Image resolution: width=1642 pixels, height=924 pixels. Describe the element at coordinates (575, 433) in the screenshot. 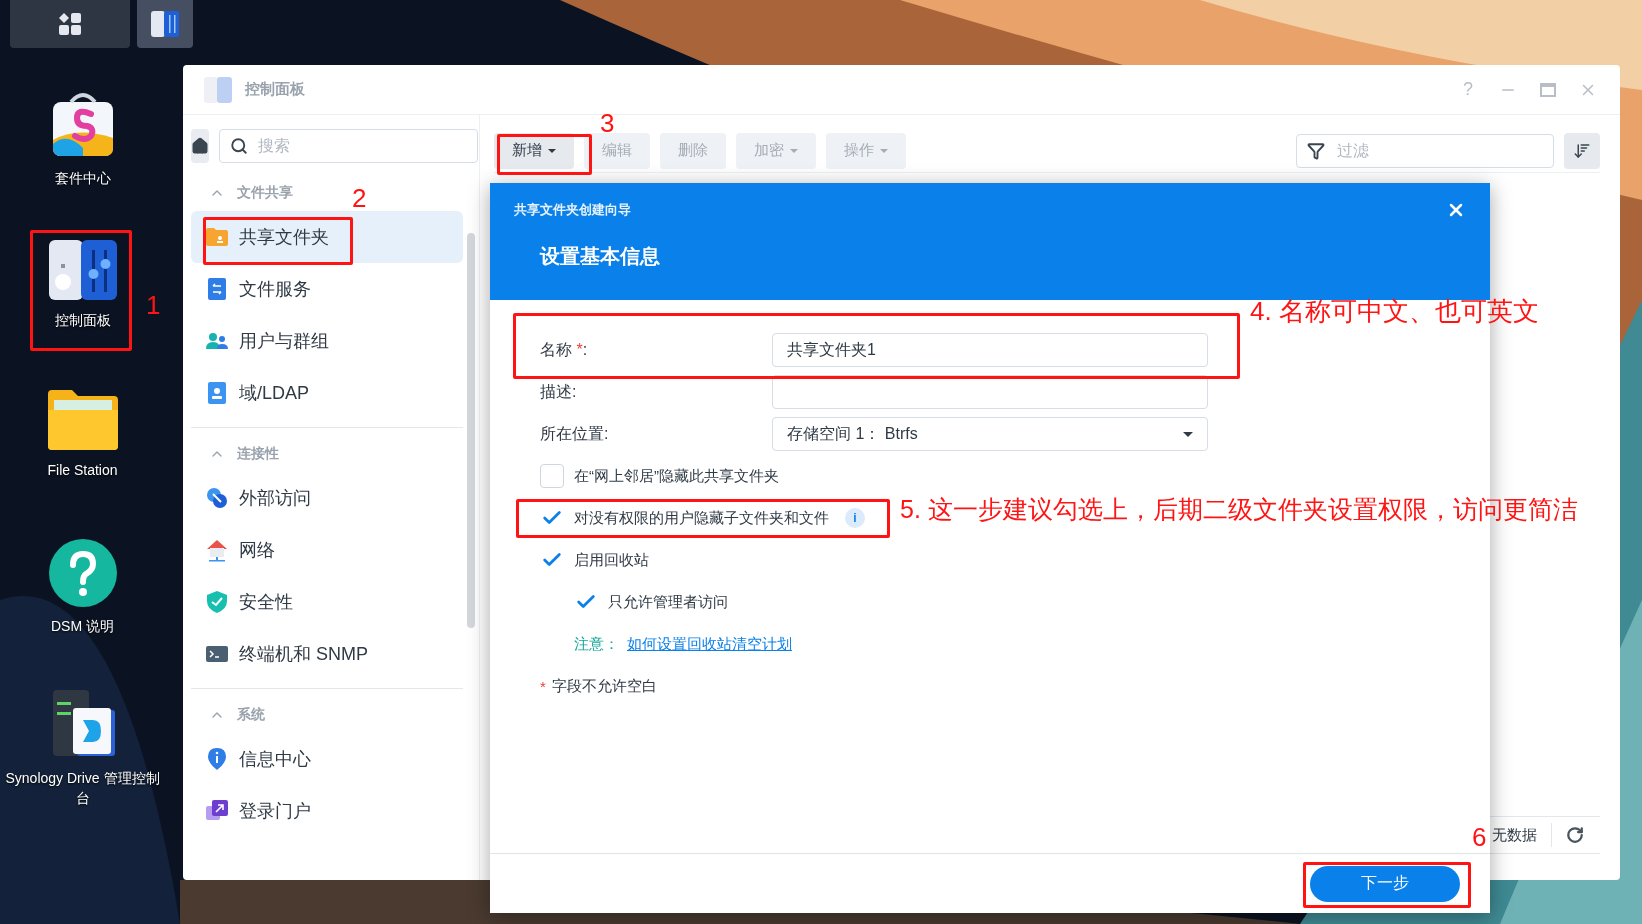

I see `field-label: 所在位置:` at that location.